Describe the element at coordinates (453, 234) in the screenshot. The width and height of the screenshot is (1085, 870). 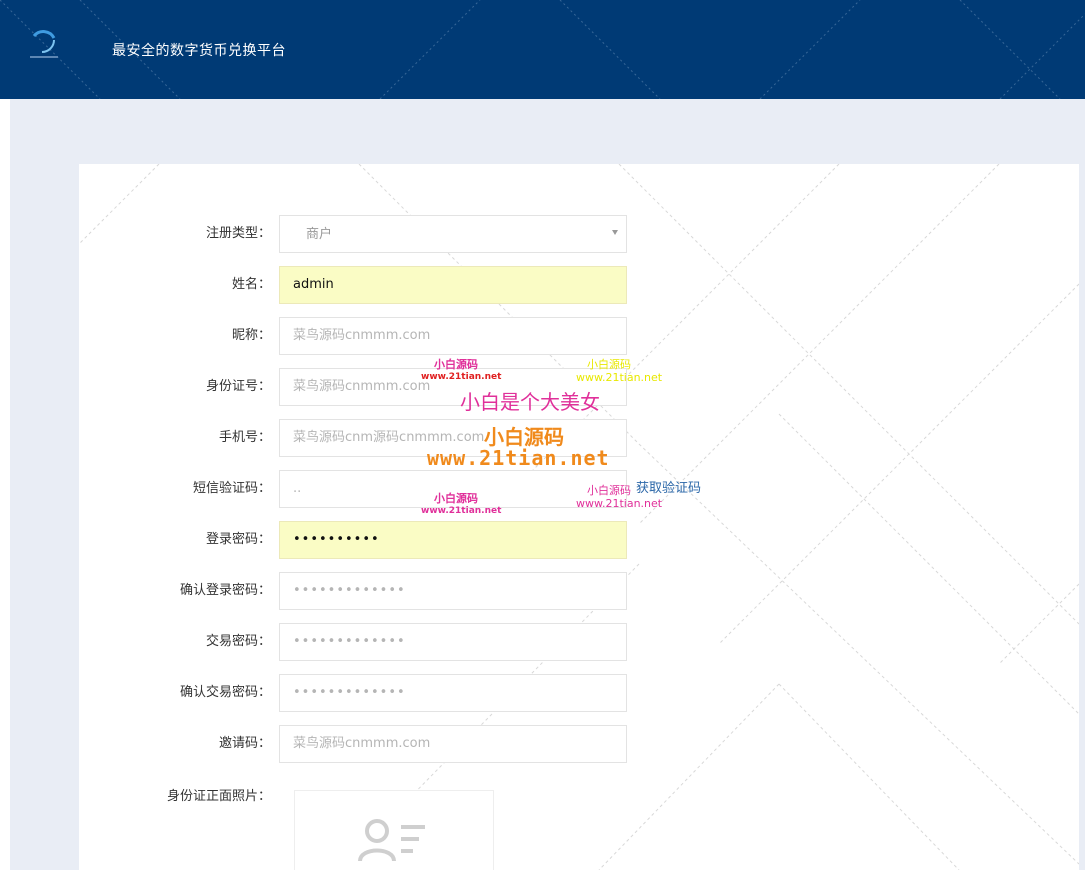
I see `register-type-select: 商户` at that location.